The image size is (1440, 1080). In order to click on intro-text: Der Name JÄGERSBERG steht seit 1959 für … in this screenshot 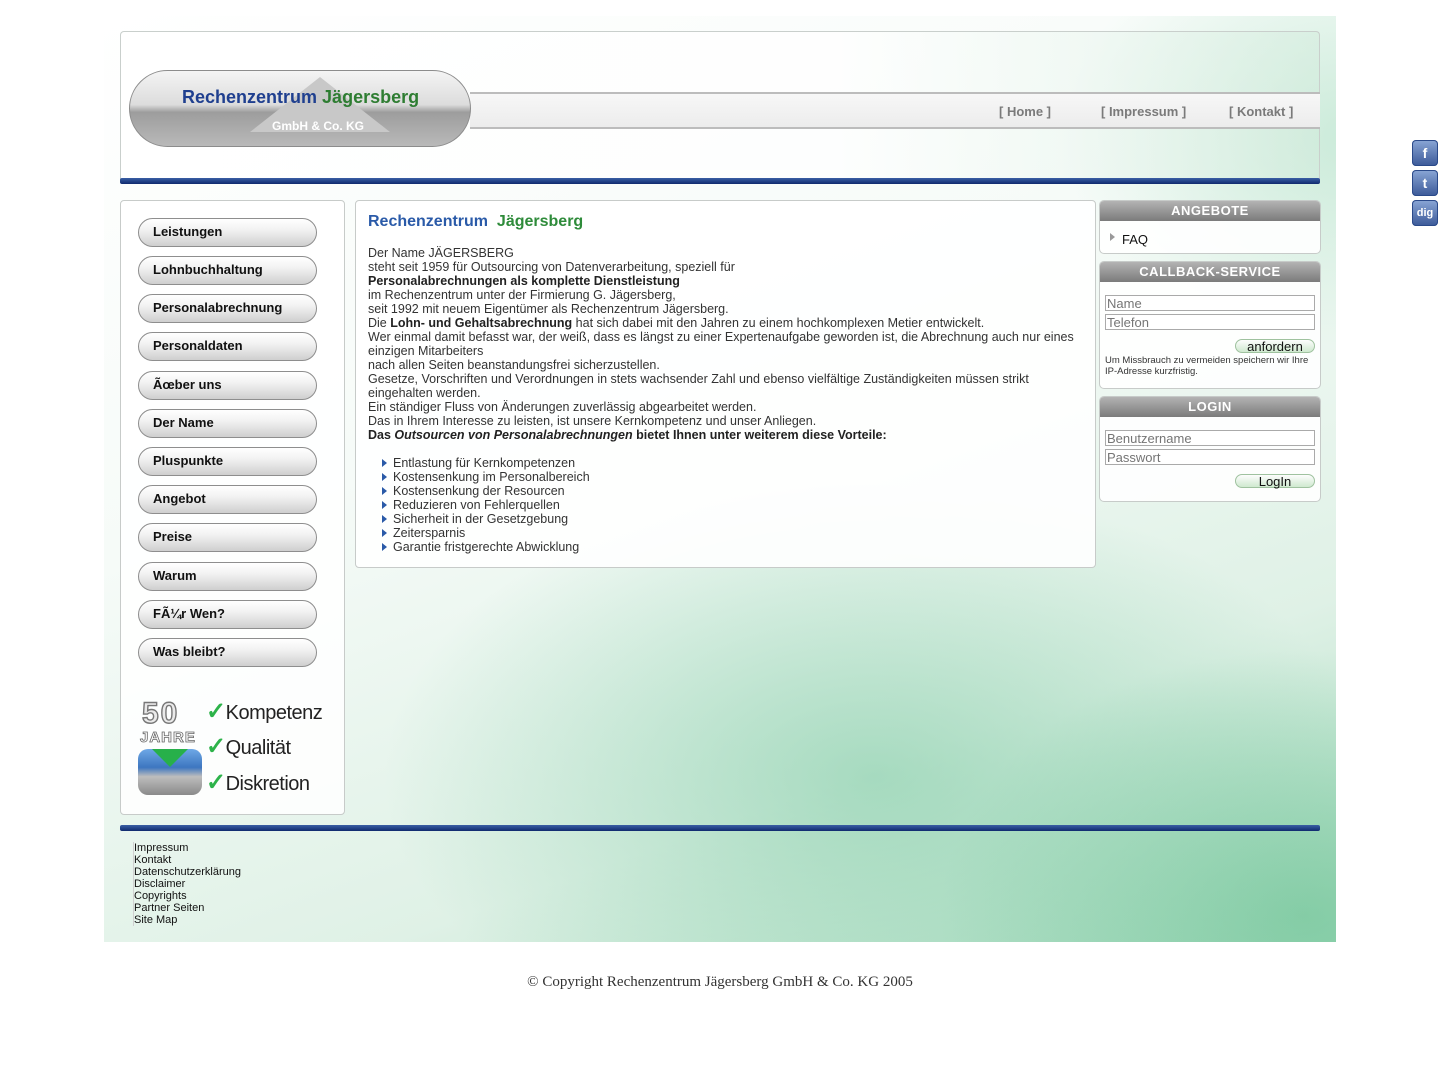, I will do `click(721, 344)`.